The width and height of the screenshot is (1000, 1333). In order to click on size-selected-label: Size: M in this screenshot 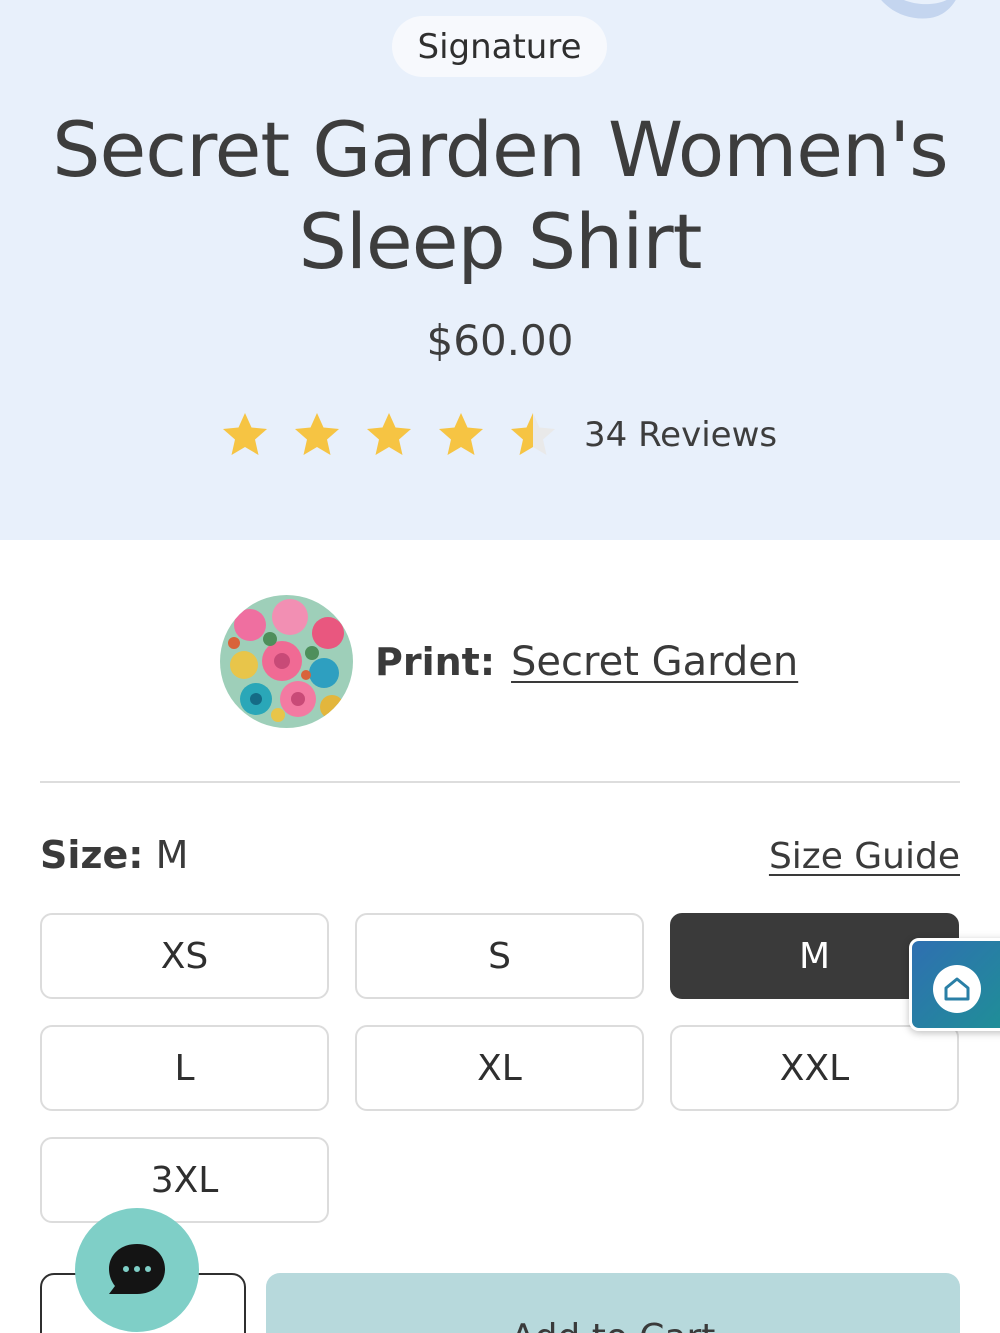, I will do `click(114, 855)`.